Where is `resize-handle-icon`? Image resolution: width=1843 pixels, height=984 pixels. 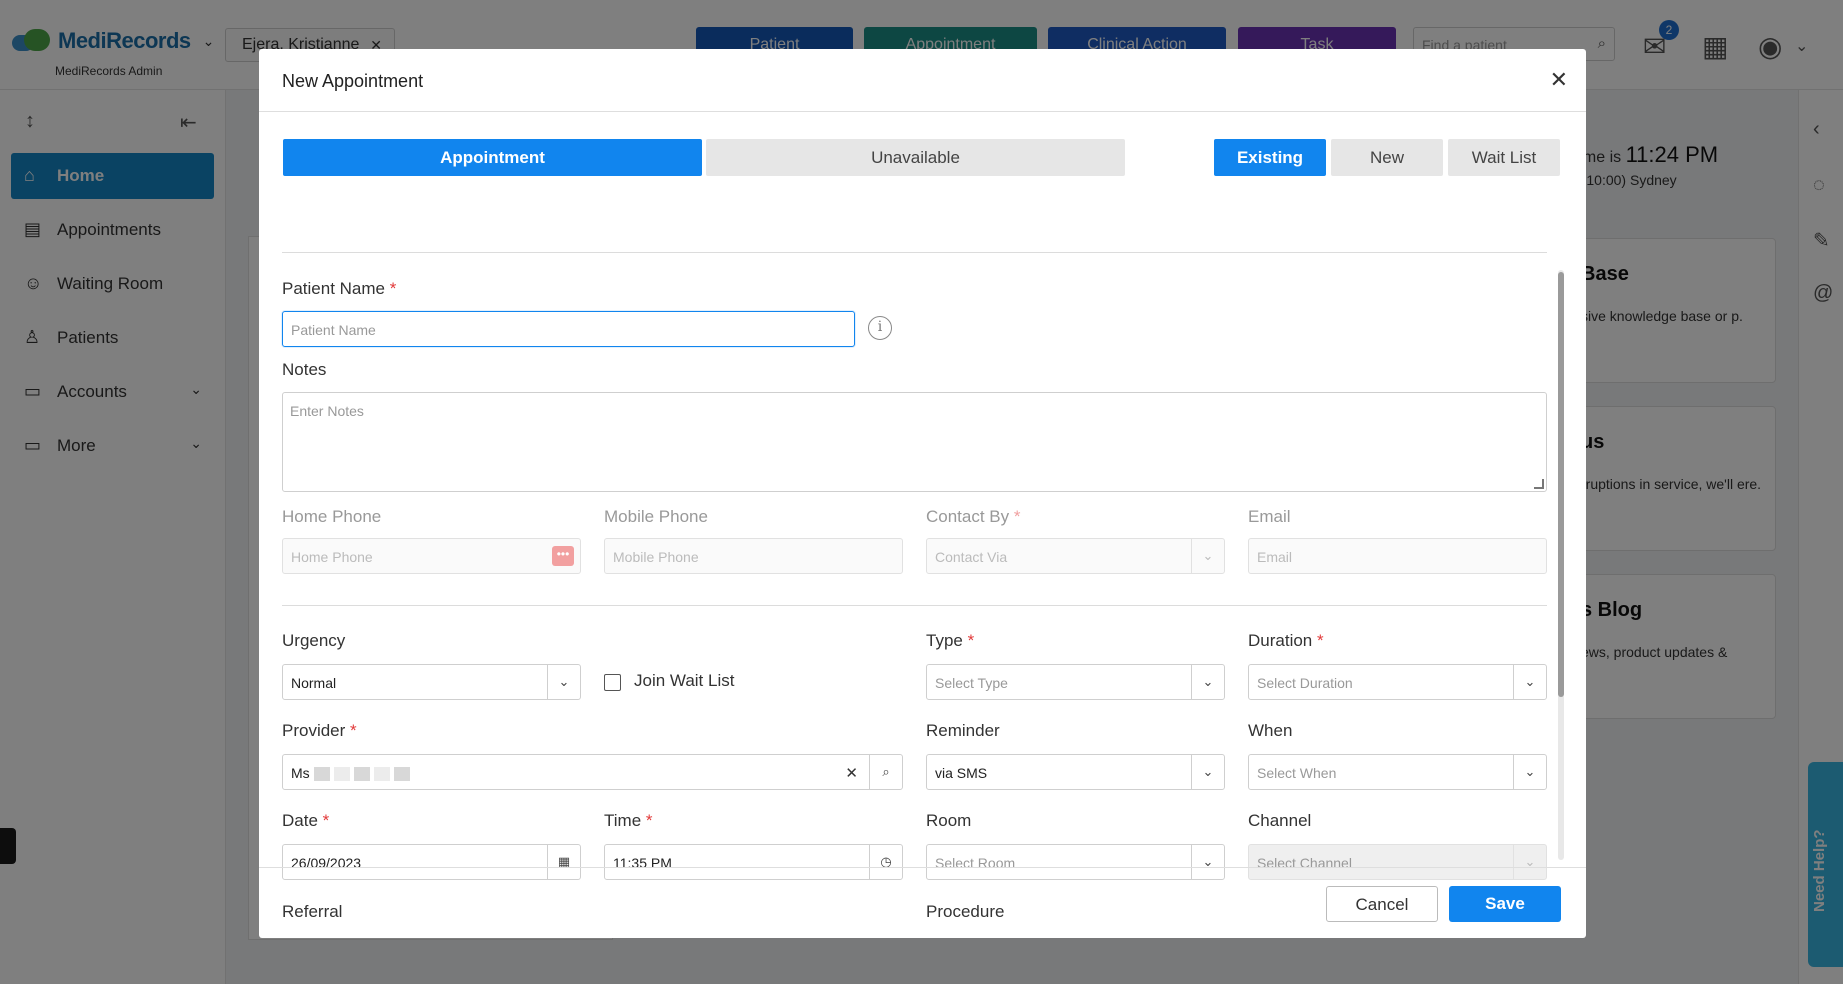
resize-handle-icon is located at coordinates (1539, 484).